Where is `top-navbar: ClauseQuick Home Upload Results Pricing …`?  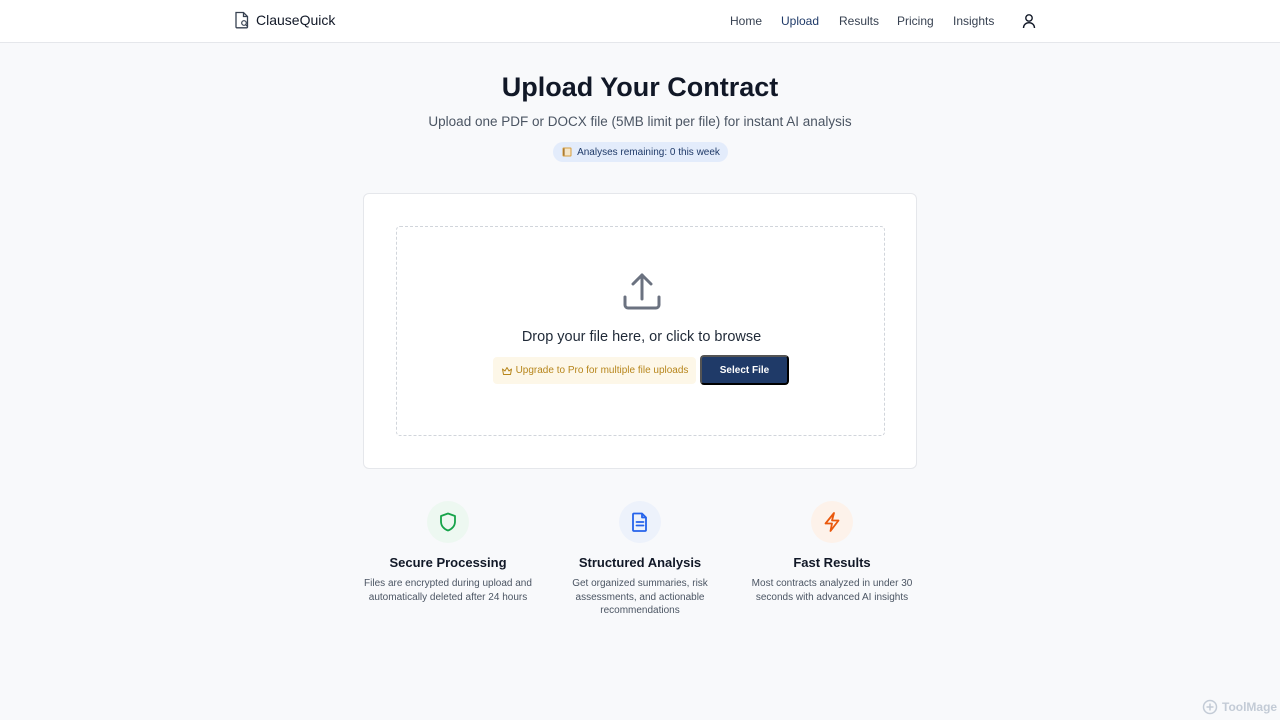
top-navbar: ClauseQuick Home Upload Results Pricing … is located at coordinates (640, 21).